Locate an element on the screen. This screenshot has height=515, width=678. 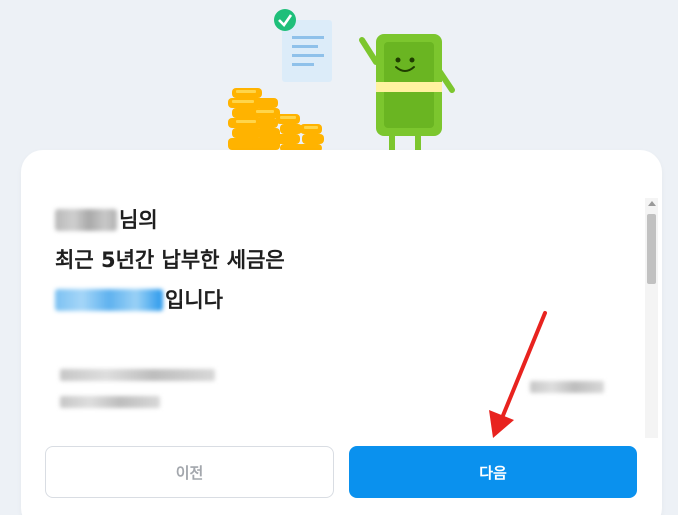
next-button-label: 다음 is located at coordinates (493, 472).